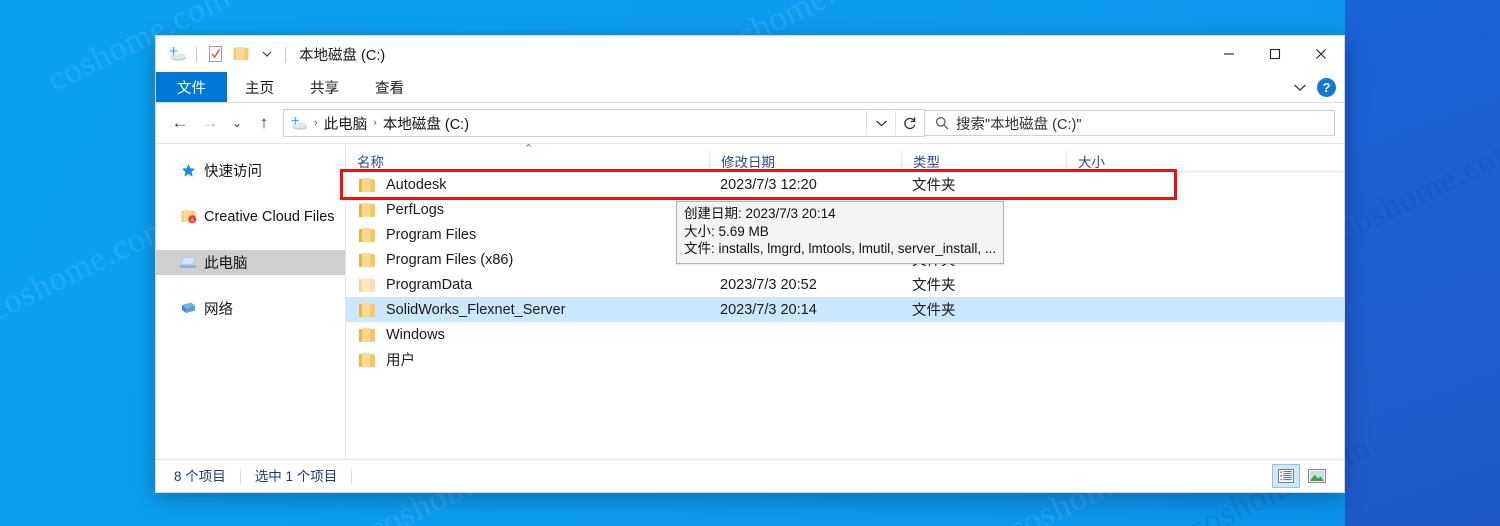 The height and width of the screenshot is (526, 1500). Describe the element at coordinates (188, 170) in the screenshot. I see `star-icon` at that location.